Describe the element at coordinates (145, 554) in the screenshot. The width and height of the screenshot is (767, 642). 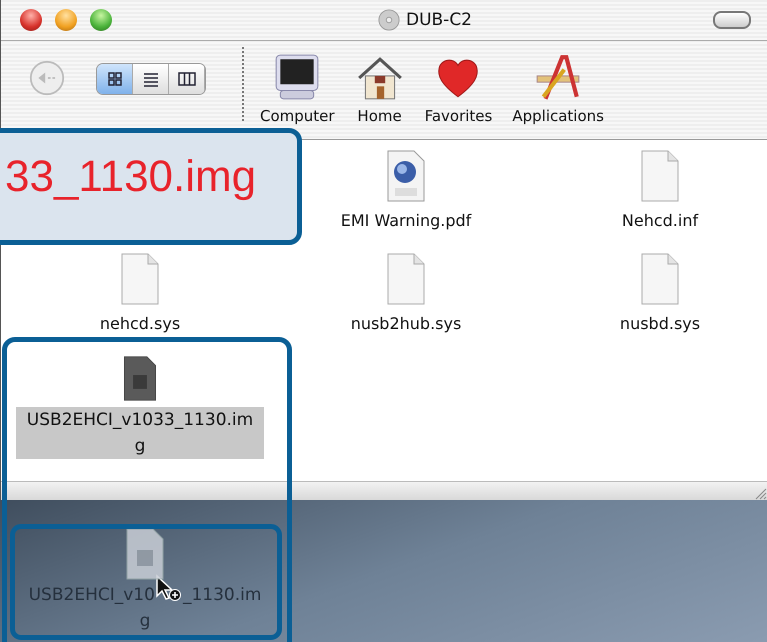
I see `dragged-file-icon` at that location.